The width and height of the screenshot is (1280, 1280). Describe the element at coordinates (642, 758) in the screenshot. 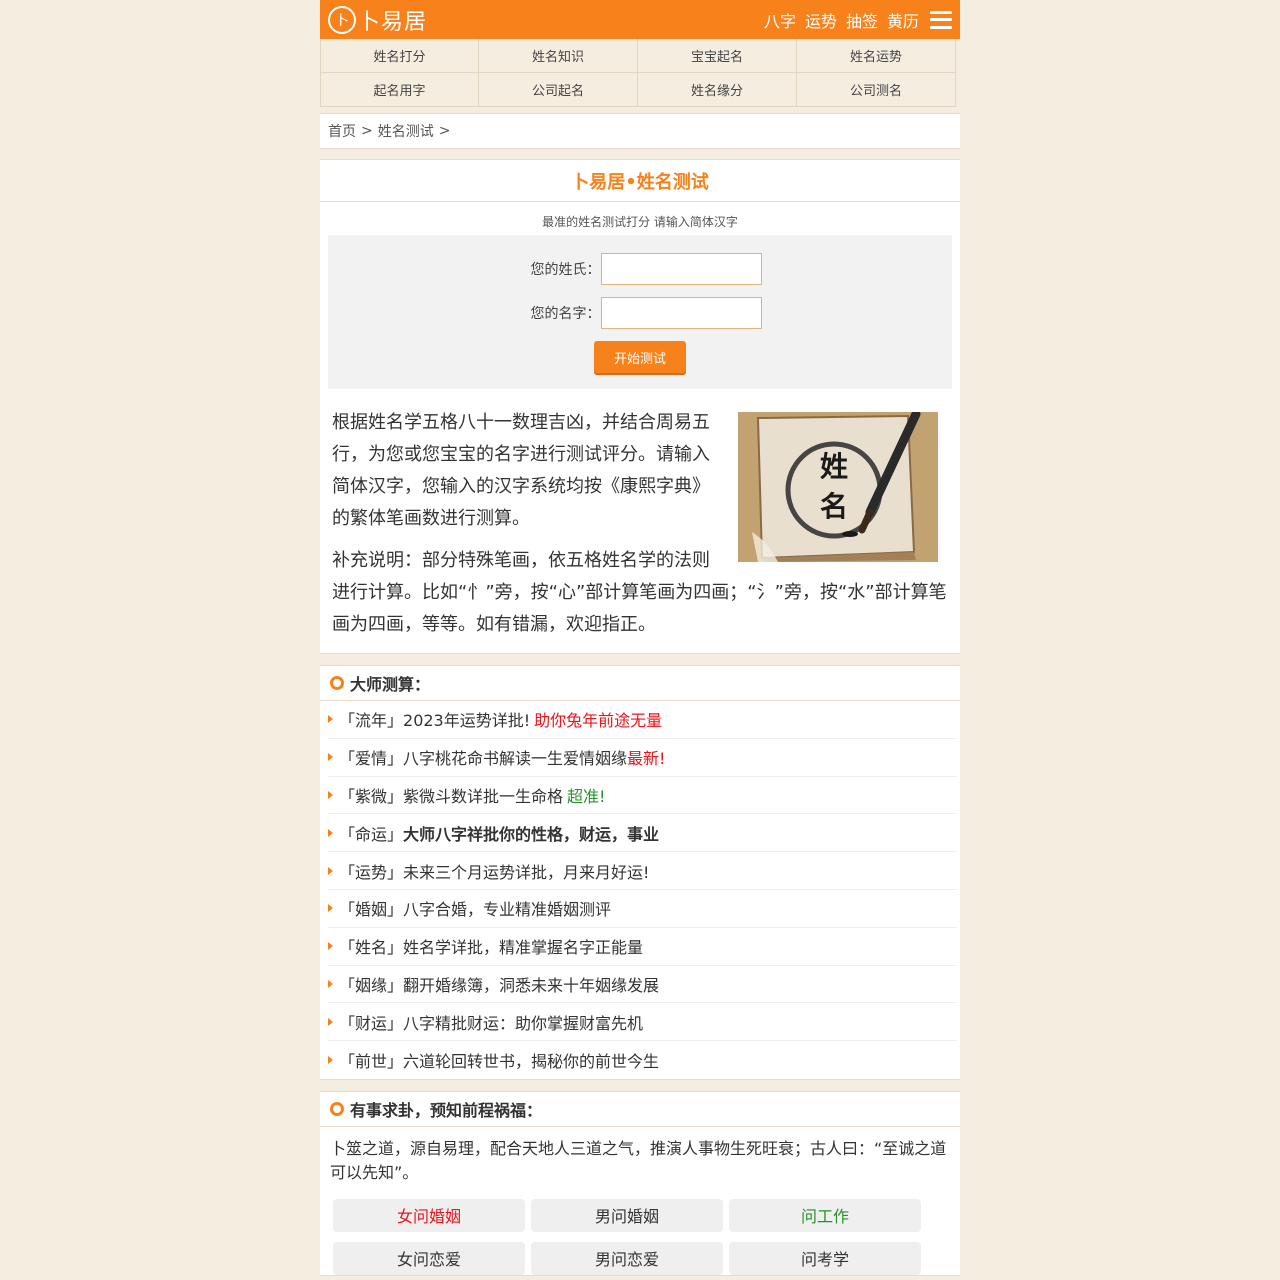

I see `list-item: 「爱情」 八字桃花命书解读一生爱情姻缘 最新!` at that location.